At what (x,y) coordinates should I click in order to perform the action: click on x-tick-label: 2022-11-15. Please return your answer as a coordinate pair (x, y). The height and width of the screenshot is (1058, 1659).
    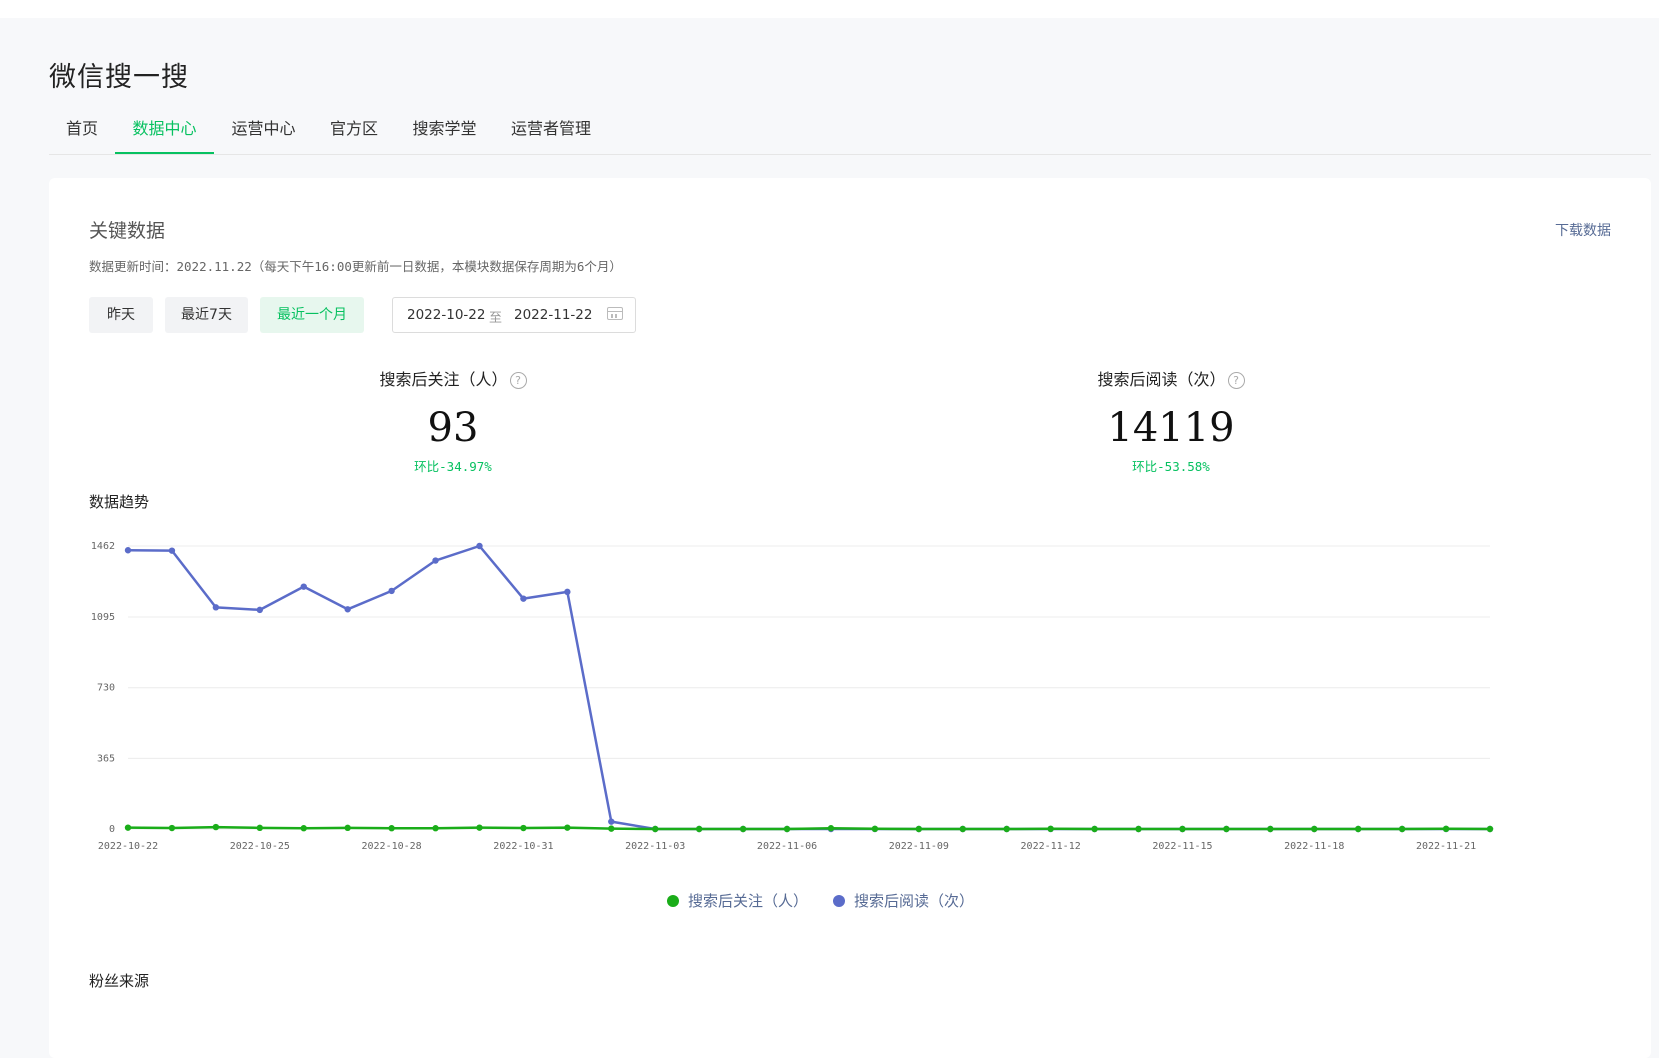
    Looking at the image, I should click on (1182, 846).